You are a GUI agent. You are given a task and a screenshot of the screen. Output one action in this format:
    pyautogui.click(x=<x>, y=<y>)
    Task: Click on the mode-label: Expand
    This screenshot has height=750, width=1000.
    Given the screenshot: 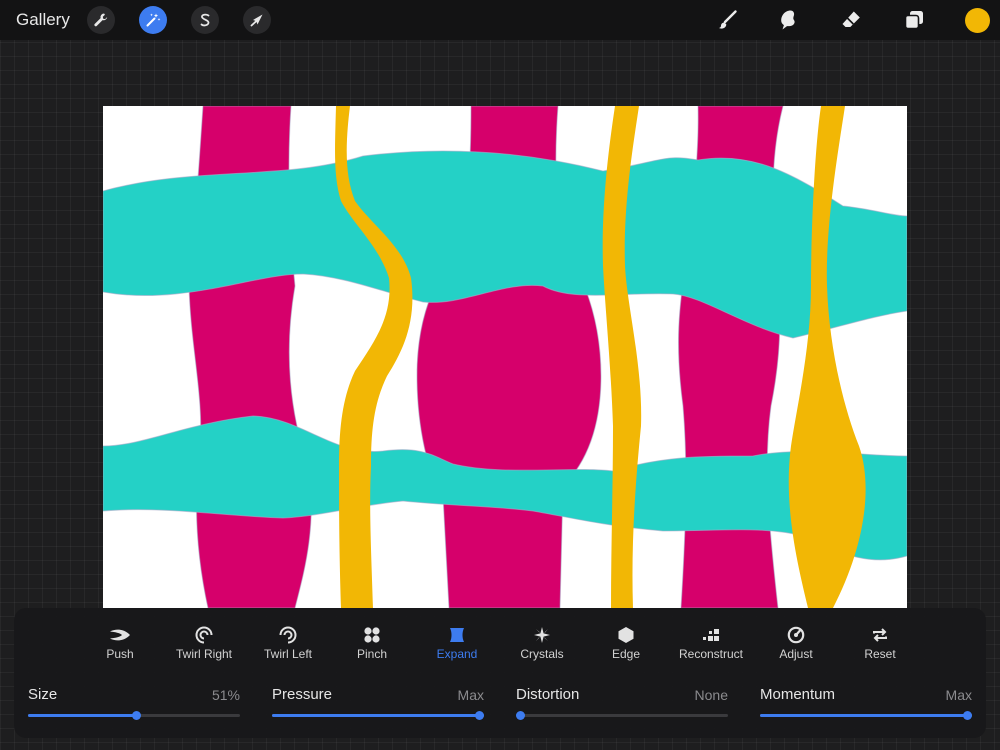 What is the action you would take?
    pyautogui.click(x=457, y=654)
    